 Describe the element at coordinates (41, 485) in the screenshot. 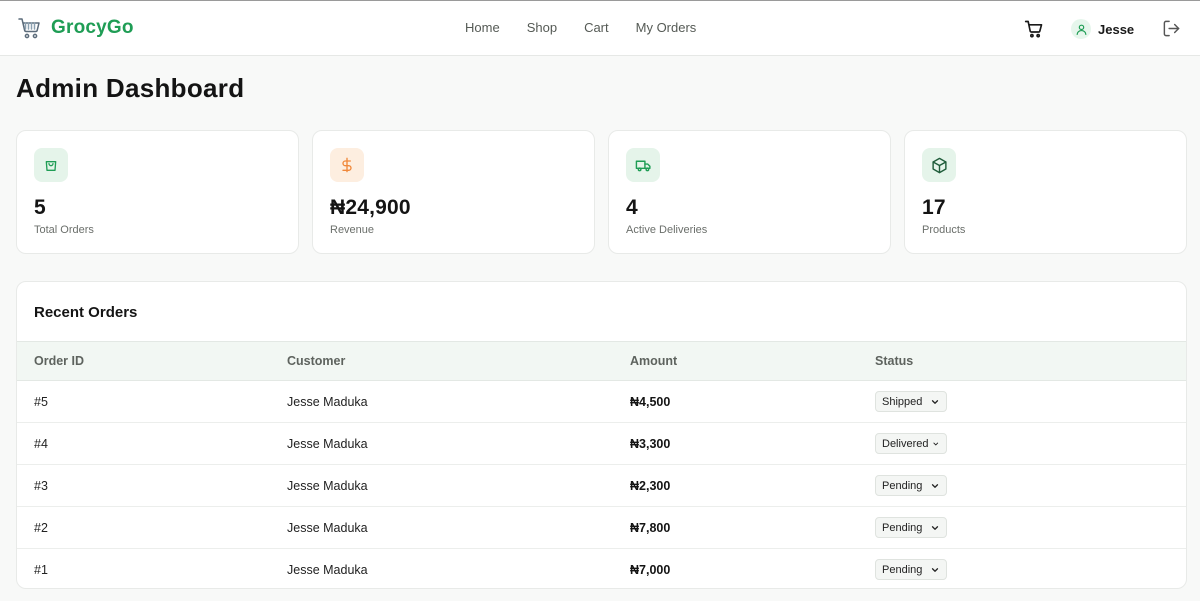

I see `order-id: #3` at that location.